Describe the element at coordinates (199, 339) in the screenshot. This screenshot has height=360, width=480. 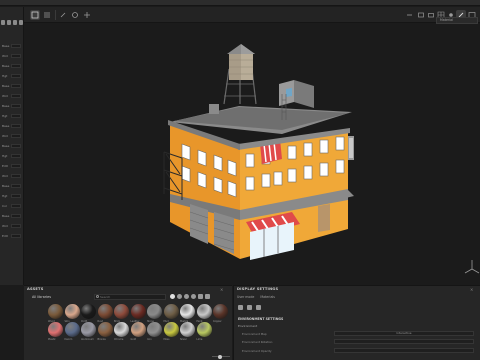
I see `material-name: Lime` at that location.